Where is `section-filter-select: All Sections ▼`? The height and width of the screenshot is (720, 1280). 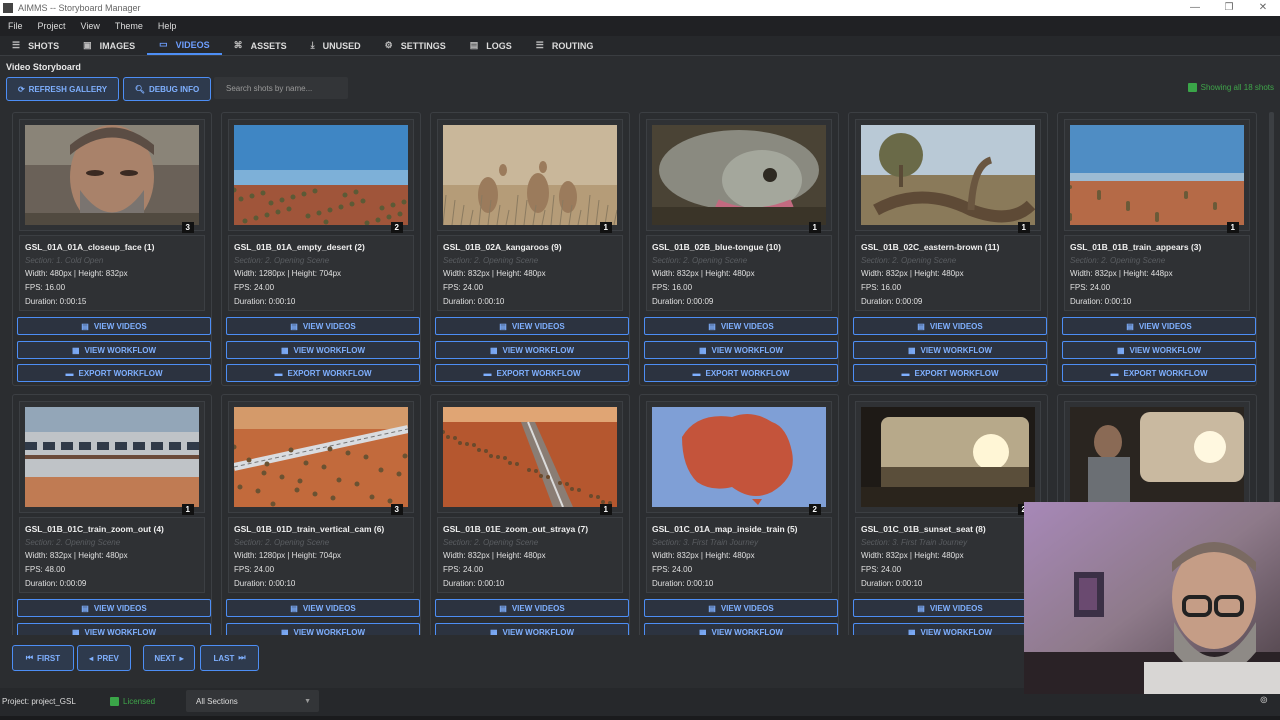 section-filter-select: All Sections ▼ is located at coordinates (252, 701).